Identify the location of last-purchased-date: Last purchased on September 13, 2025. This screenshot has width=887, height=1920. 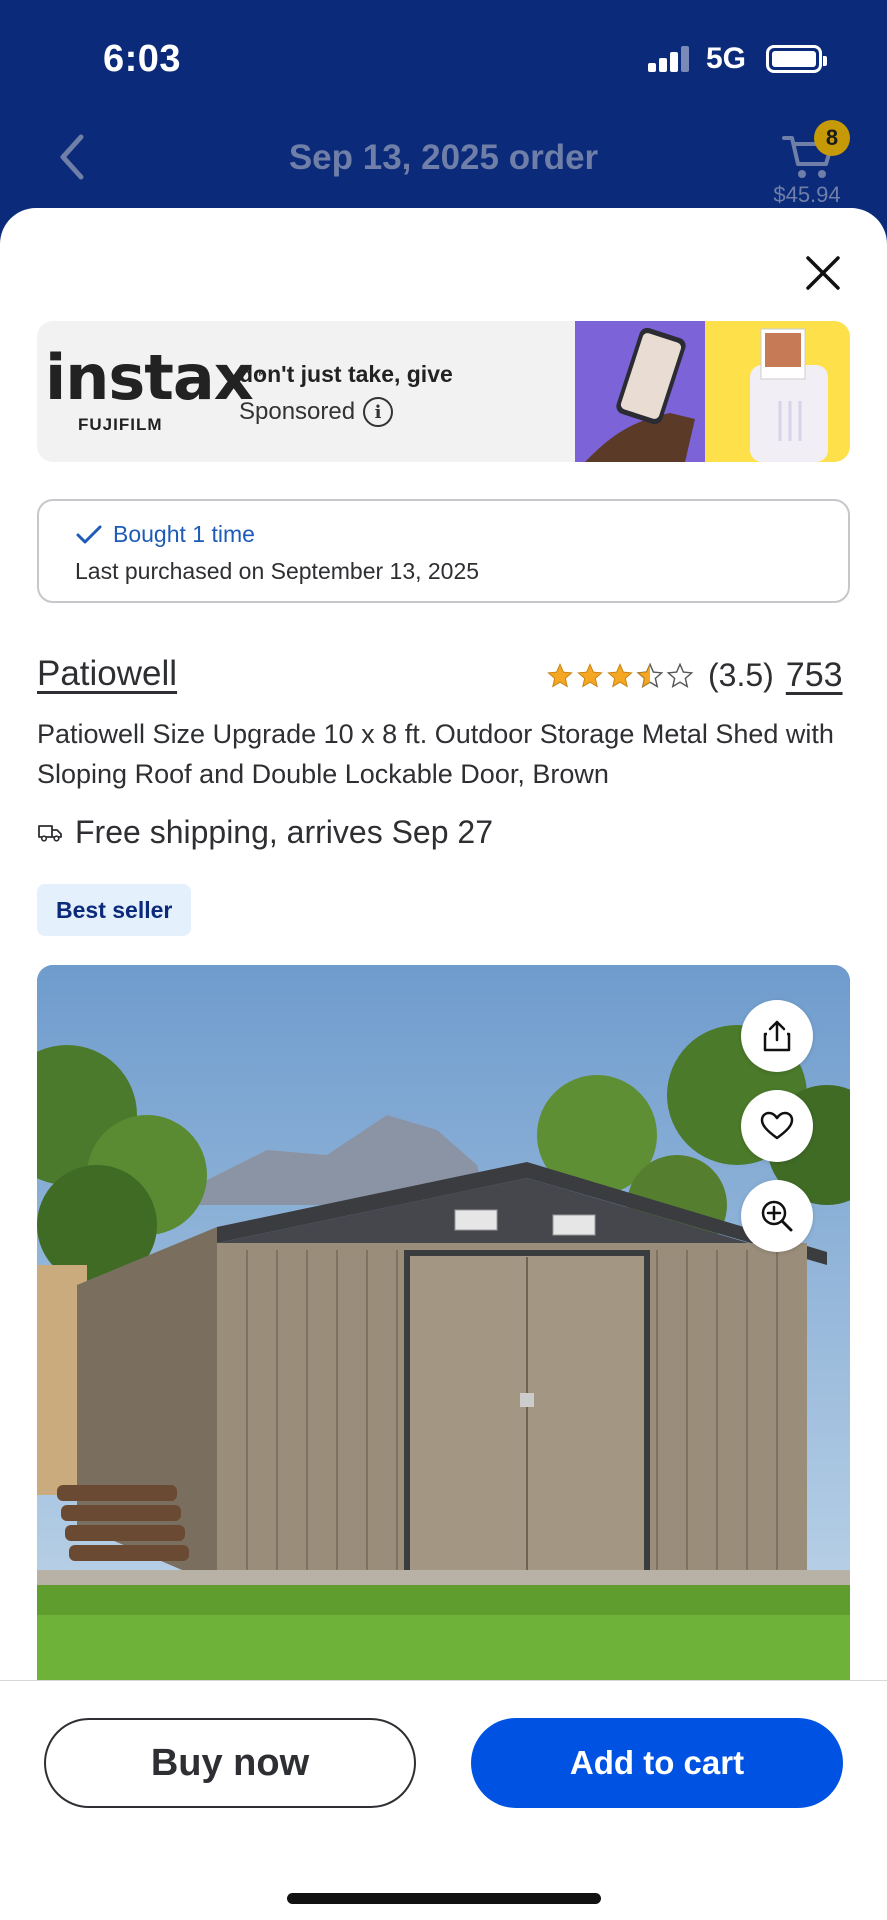
(277, 571).